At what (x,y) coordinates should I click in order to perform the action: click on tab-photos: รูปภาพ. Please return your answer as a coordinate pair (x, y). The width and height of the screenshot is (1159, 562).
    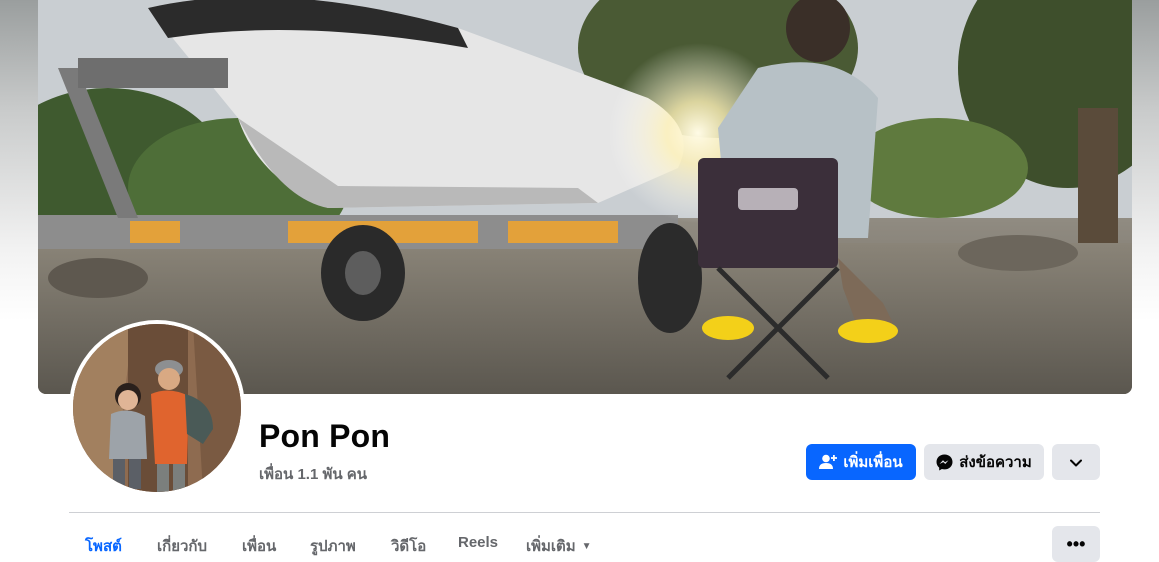
    Looking at the image, I should click on (333, 546).